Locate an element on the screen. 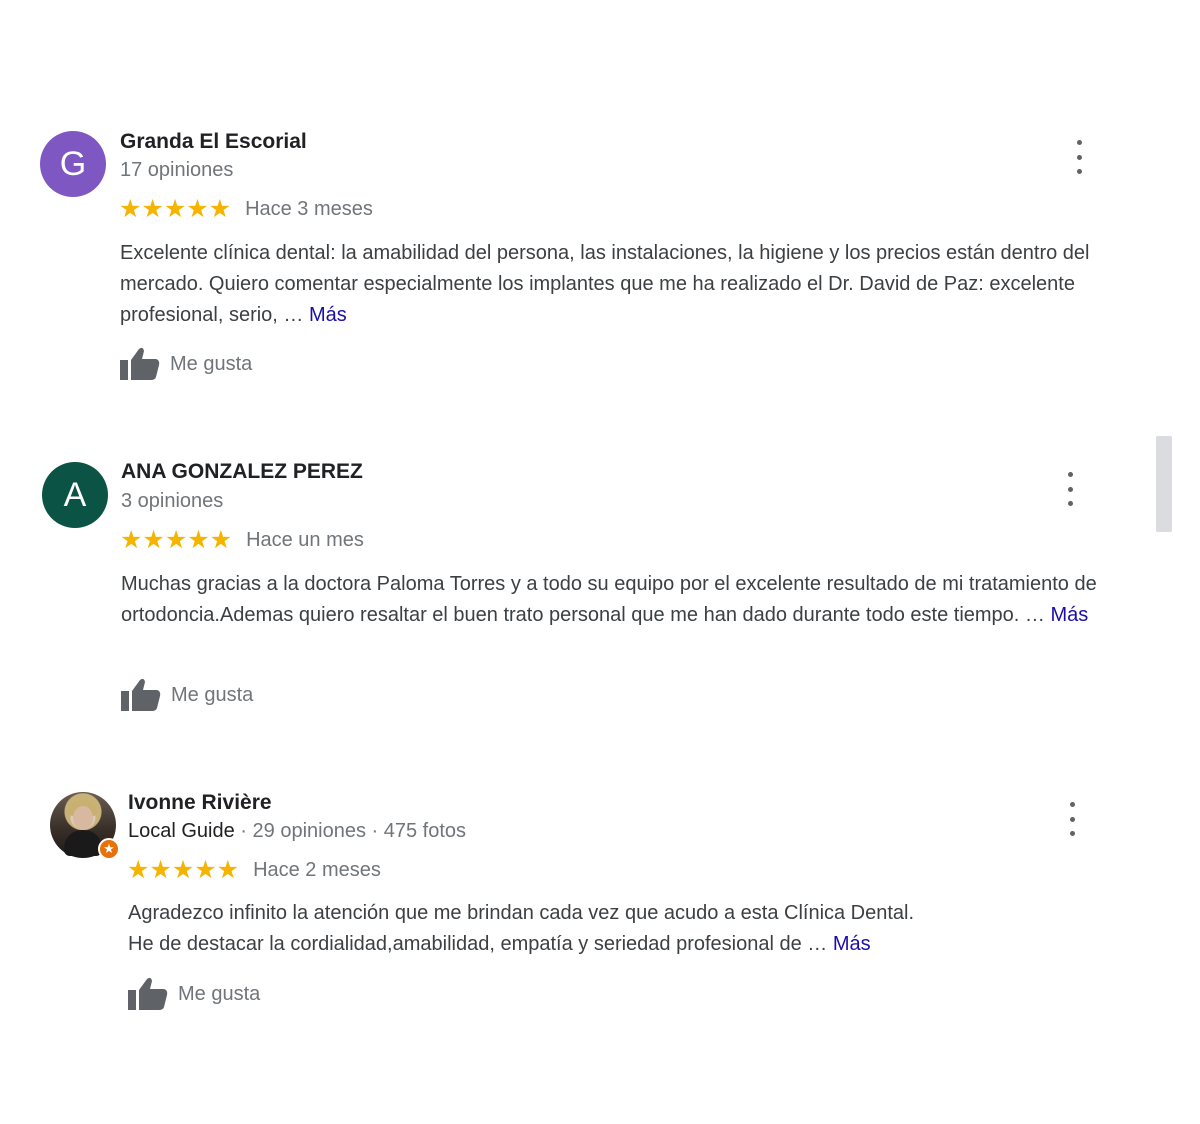  reviewer-name: Ivonne Rivière is located at coordinates (200, 803).